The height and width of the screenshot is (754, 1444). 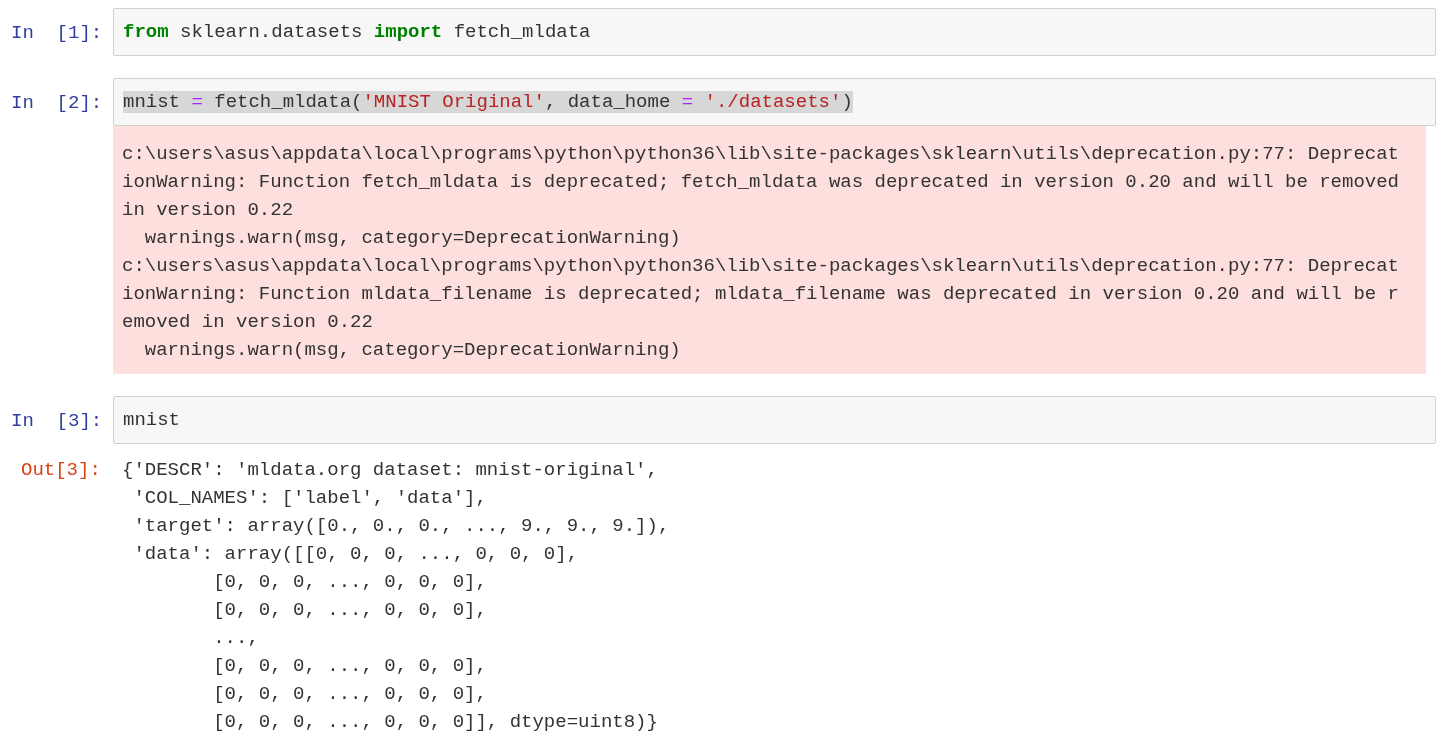 I want to click on output-line: 'data': array([[0, 0, 0, ..., 0, 0, 0],, so click(x=356, y=554).